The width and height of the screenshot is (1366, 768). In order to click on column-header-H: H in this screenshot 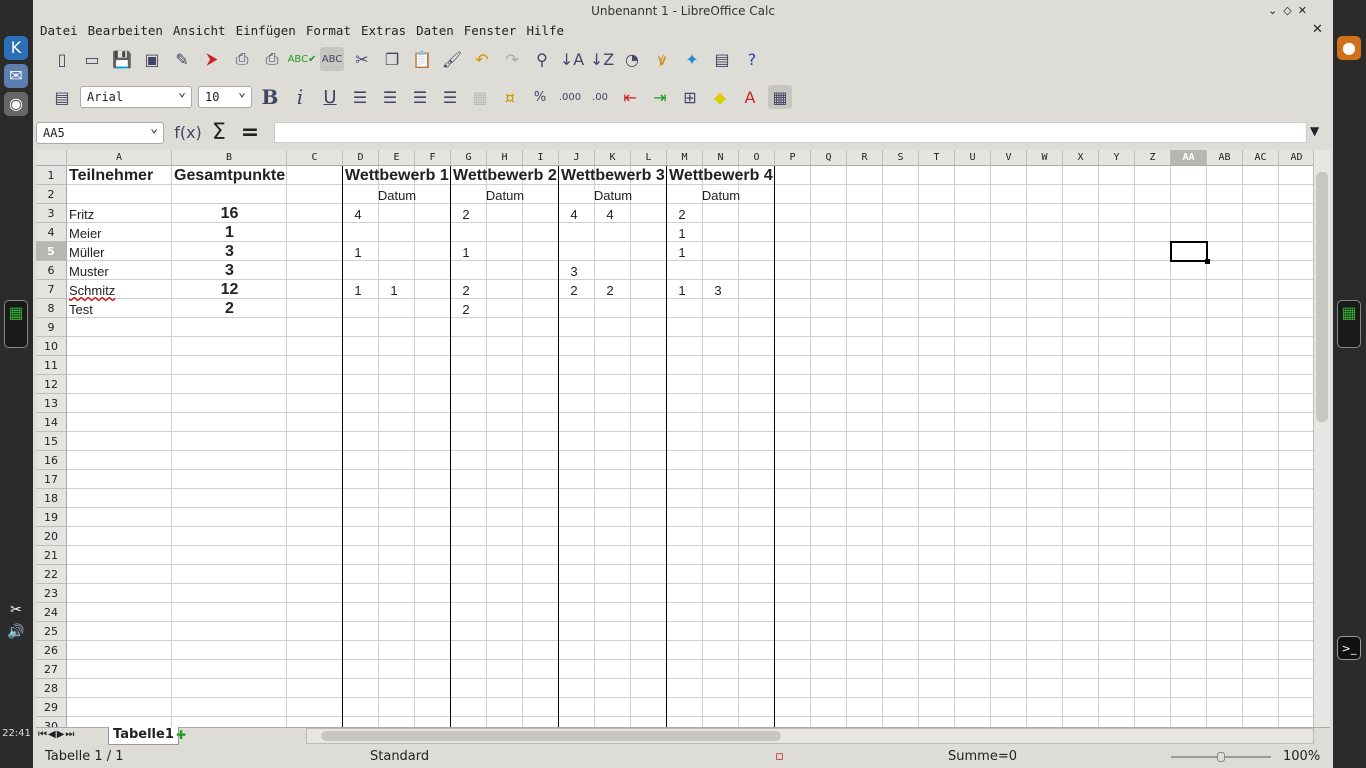, I will do `click(505, 158)`.